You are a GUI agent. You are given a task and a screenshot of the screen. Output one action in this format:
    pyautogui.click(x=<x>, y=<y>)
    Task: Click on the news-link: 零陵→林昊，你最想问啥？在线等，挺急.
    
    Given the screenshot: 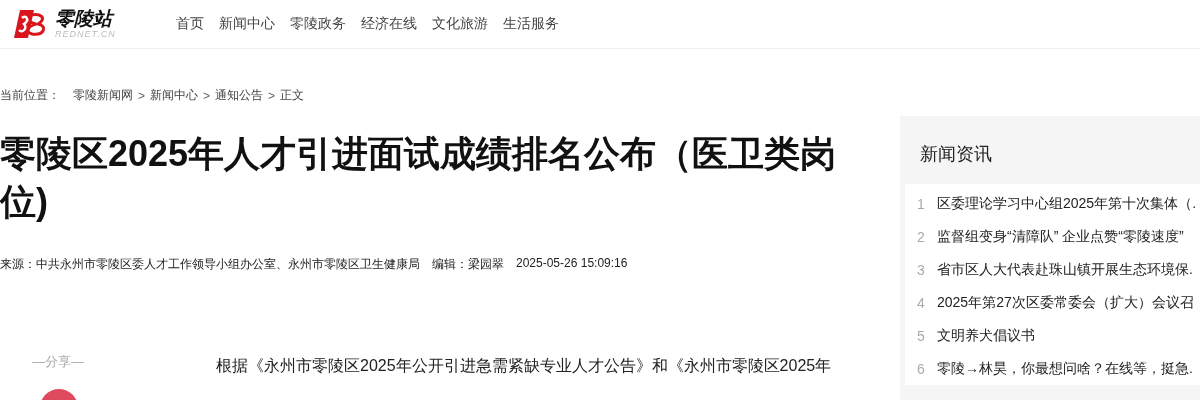 What is the action you would take?
    pyautogui.click(x=1065, y=368)
    